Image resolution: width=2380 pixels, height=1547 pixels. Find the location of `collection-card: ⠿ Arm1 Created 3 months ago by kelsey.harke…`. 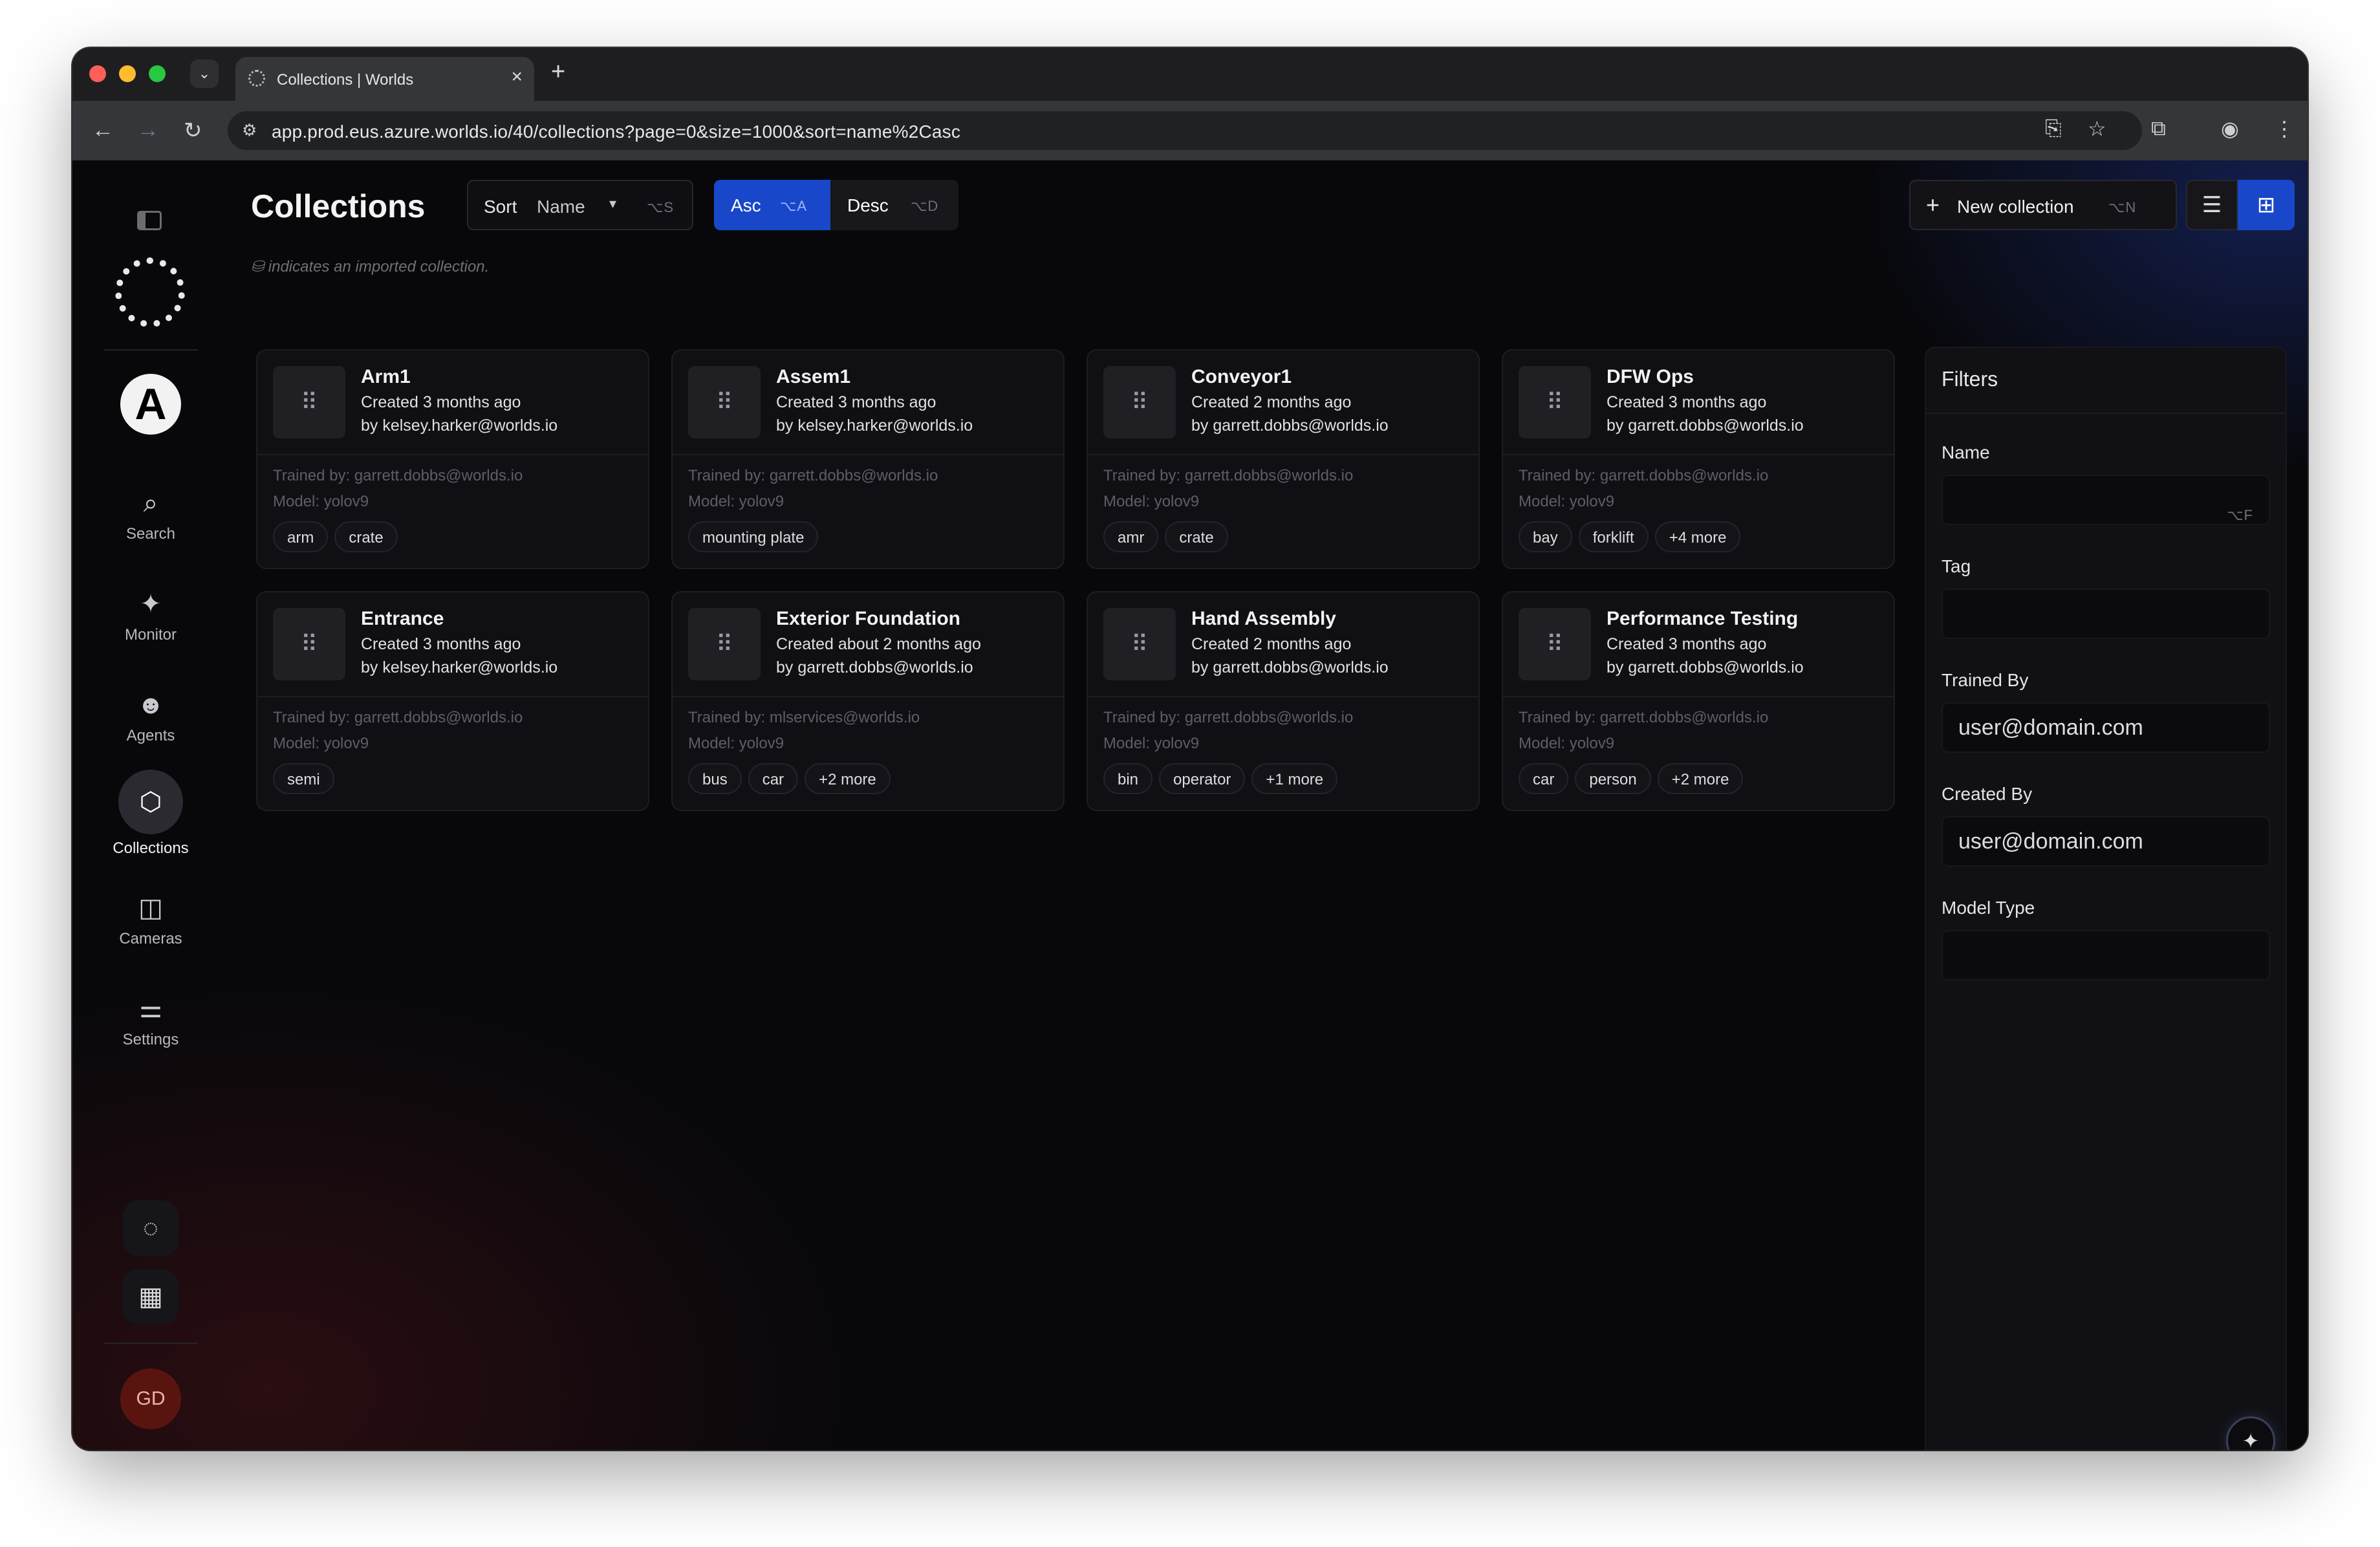

collection-card: ⠿ Arm1 Created 3 months ago by kelsey.harke… is located at coordinates (452, 459).